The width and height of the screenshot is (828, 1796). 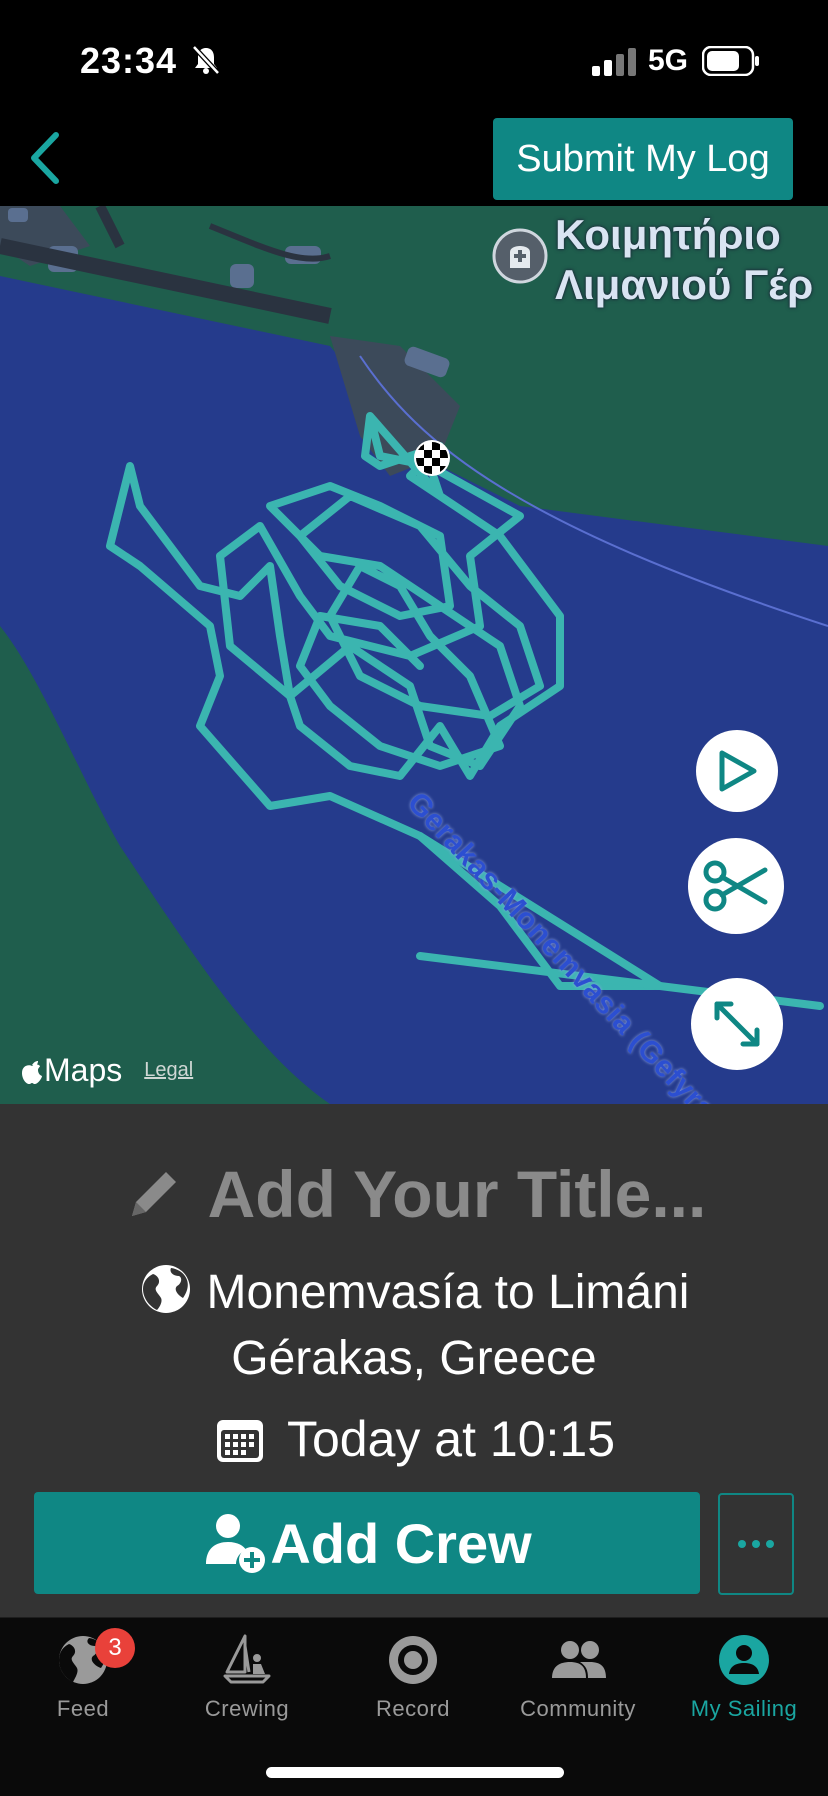 I want to click on nav-bar: Submit My Log, so click(x=414, y=158).